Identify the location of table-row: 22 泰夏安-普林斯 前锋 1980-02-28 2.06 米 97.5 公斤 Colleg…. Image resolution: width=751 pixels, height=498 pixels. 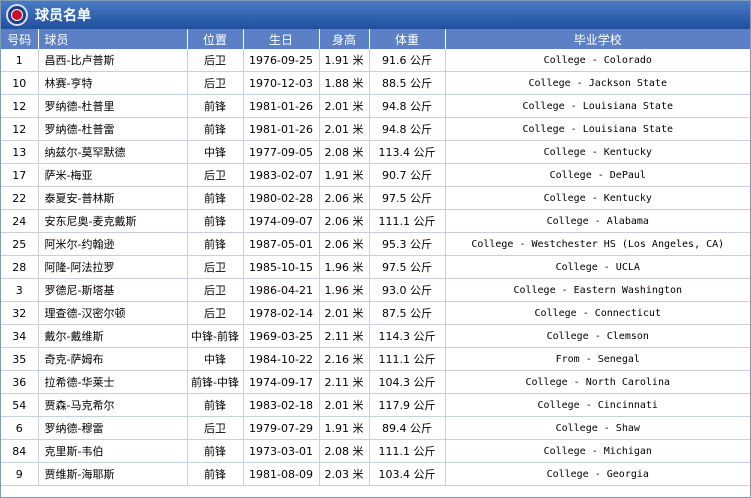
(375, 198).